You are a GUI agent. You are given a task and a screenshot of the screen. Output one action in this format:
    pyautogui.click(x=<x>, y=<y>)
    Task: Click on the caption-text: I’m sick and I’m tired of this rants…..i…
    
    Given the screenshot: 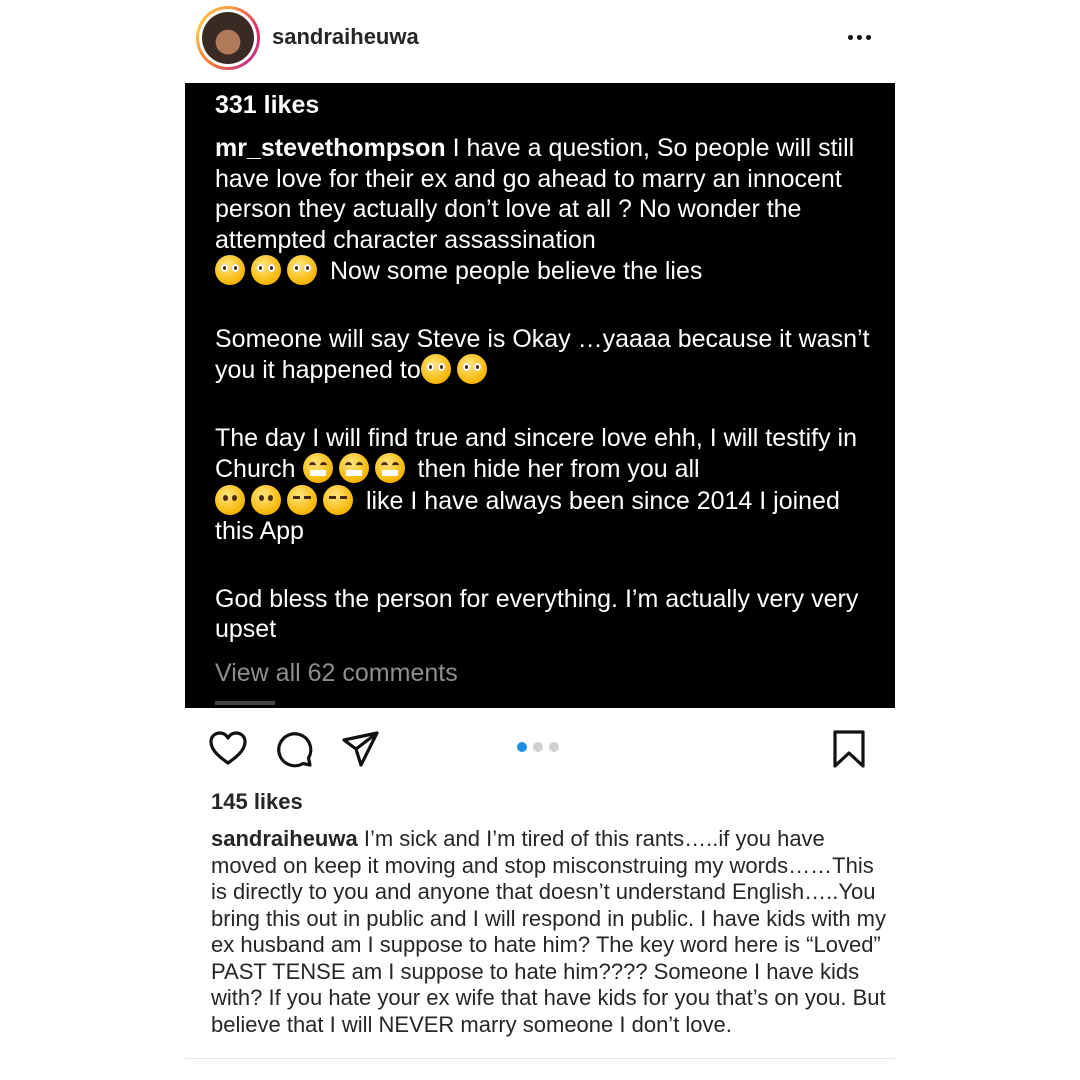 What is the action you would take?
    pyautogui.click(x=549, y=931)
    